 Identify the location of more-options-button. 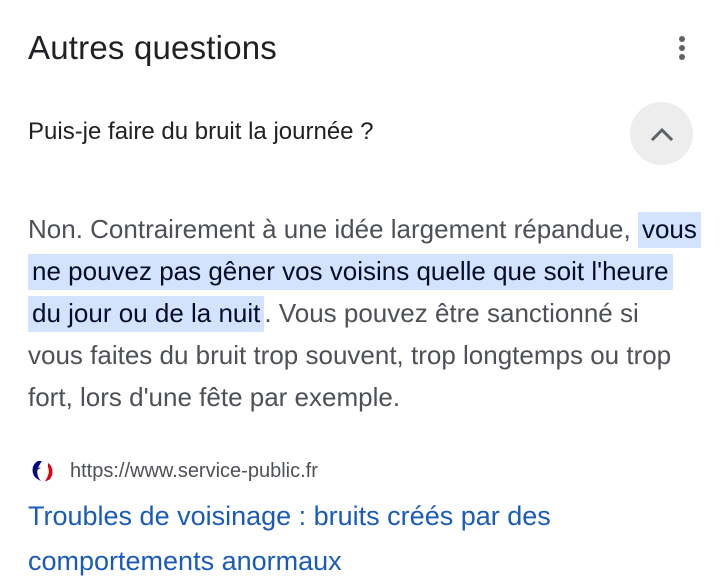
(682, 48).